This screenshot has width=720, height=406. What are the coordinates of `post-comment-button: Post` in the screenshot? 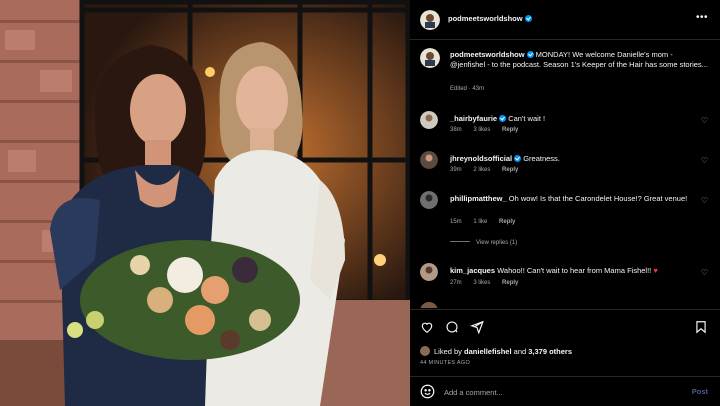 It's located at (700, 391).